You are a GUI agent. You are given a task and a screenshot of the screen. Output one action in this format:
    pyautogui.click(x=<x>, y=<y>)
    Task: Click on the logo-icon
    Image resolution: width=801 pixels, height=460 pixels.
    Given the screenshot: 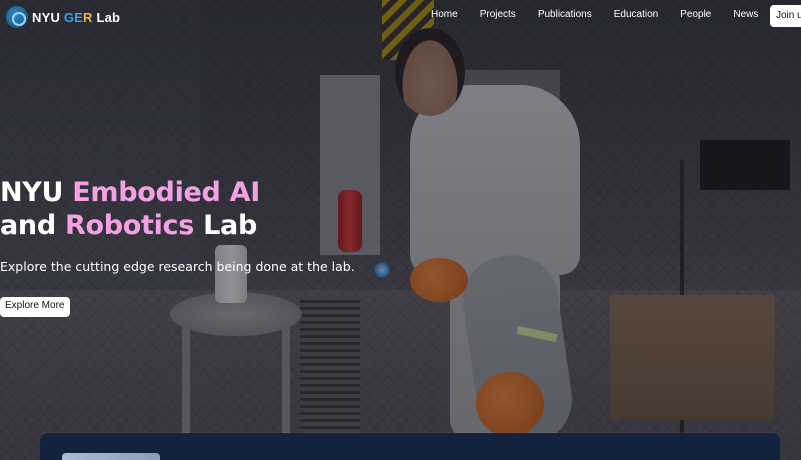 What is the action you would take?
    pyautogui.click(x=17, y=17)
    